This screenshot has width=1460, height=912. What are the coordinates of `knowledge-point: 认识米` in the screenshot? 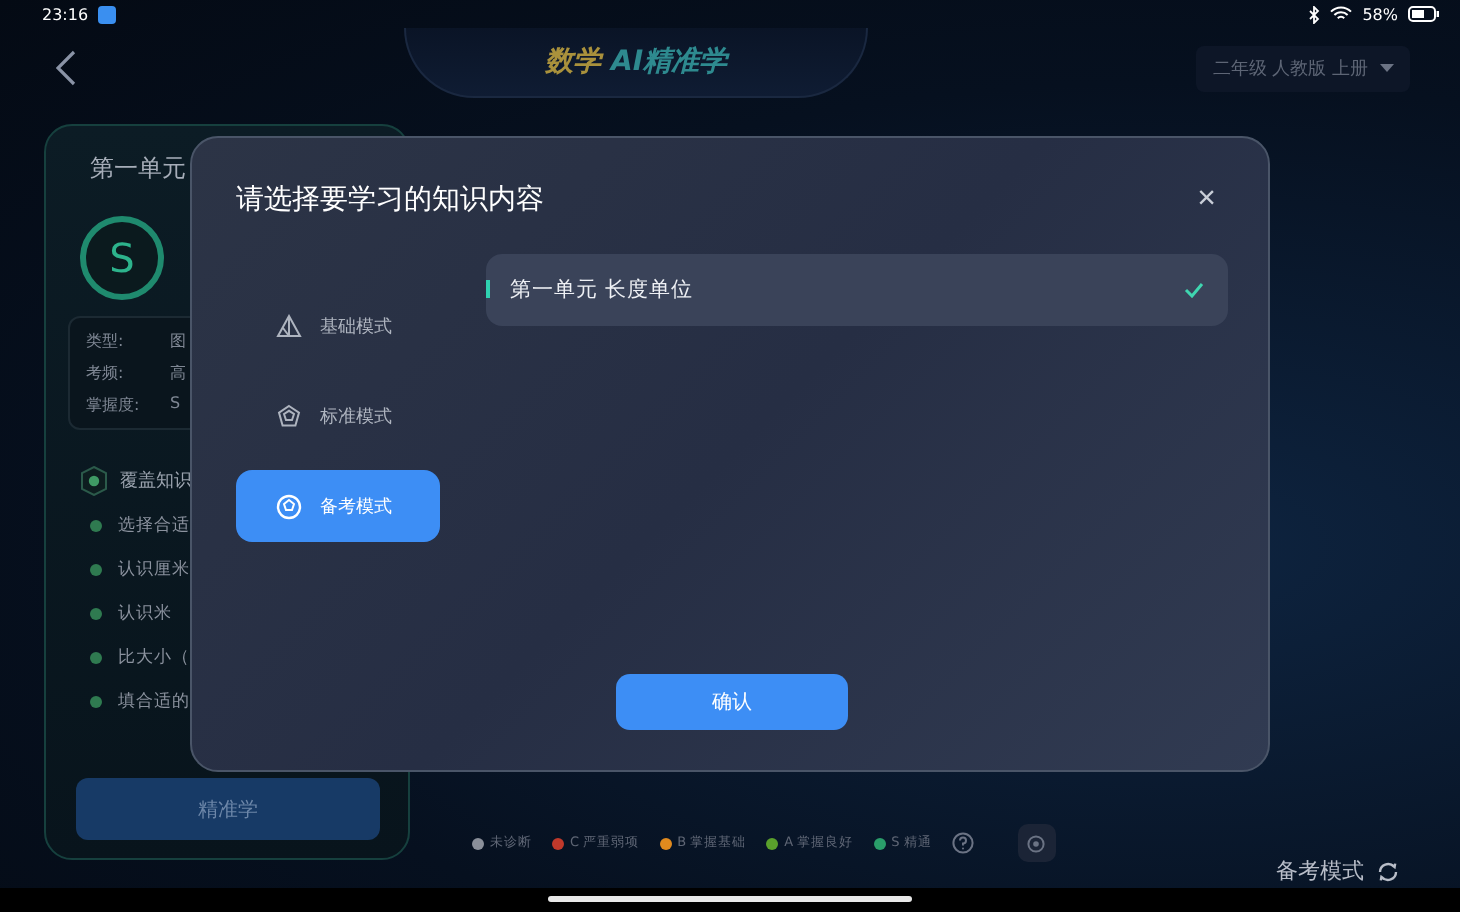 It's located at (145, 614).